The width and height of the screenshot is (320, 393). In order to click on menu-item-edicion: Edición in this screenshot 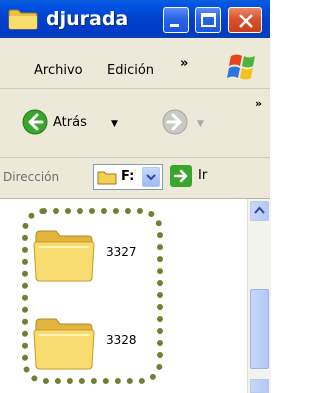, I will do `click(130, 70)`.